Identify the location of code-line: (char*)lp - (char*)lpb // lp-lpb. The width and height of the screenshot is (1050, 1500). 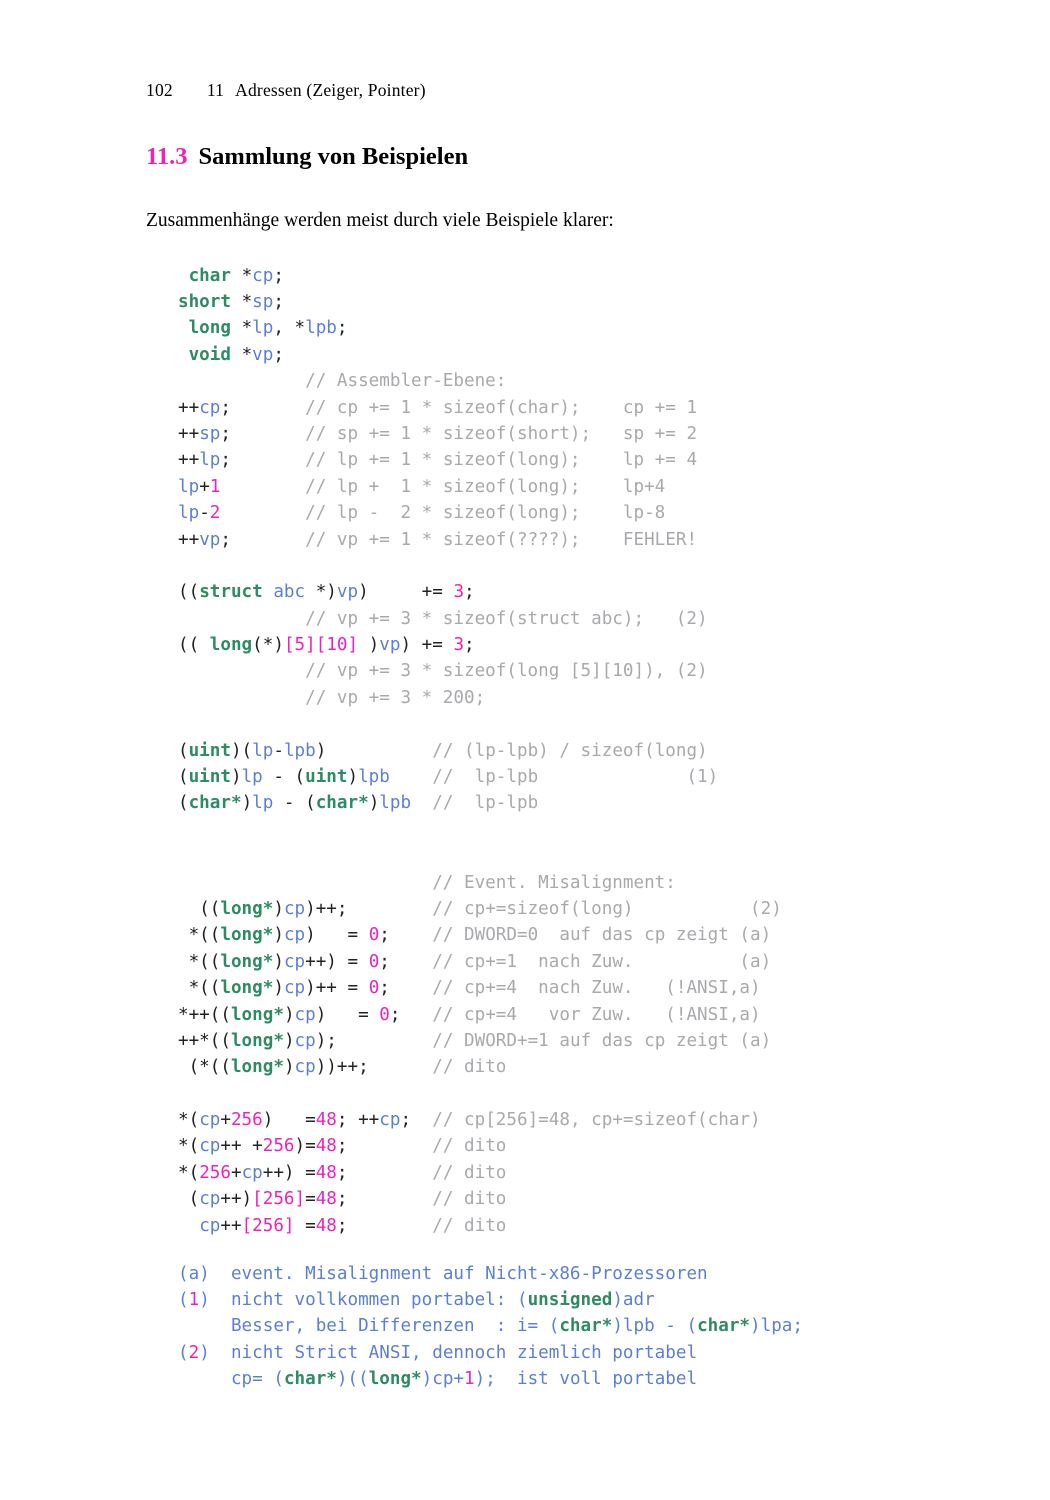
(358, 803).